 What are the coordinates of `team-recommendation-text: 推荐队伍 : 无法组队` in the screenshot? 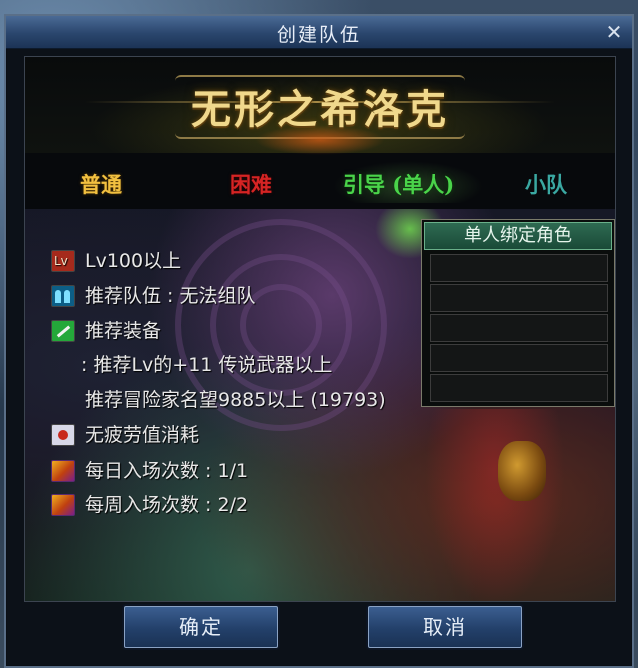 It's located at (170, 296).